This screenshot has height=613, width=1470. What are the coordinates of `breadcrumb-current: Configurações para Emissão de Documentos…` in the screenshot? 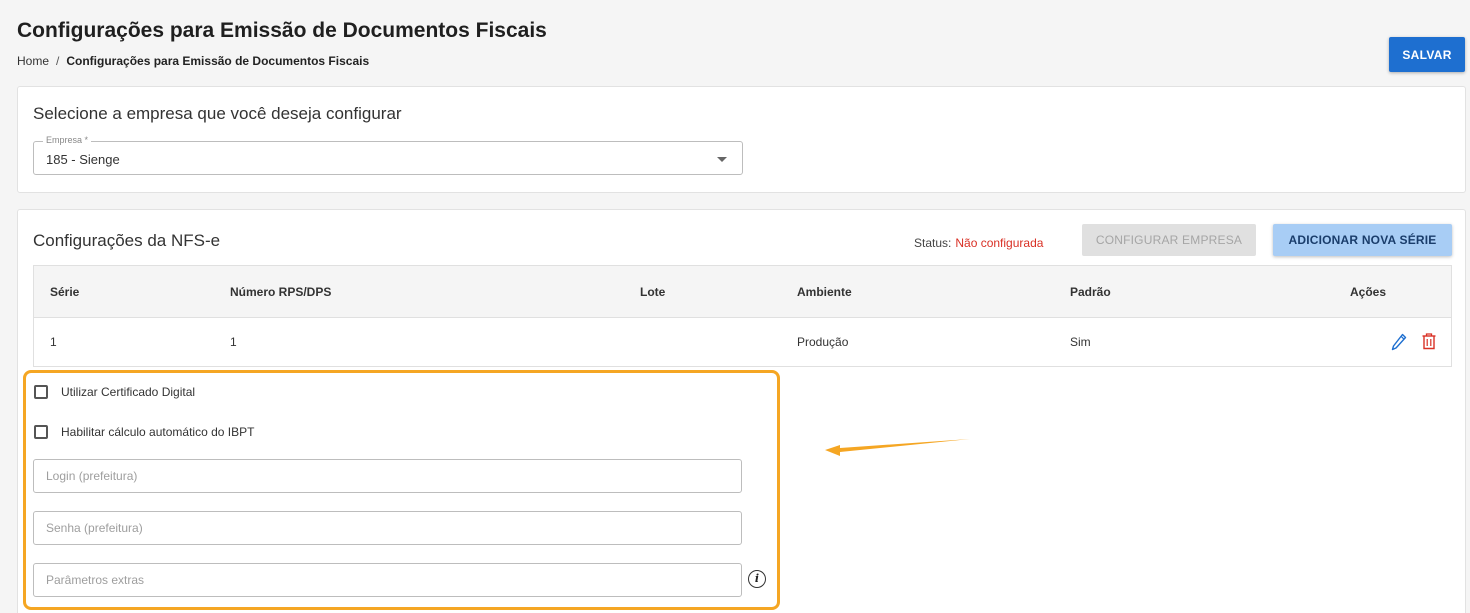 It's located at (218, 61).